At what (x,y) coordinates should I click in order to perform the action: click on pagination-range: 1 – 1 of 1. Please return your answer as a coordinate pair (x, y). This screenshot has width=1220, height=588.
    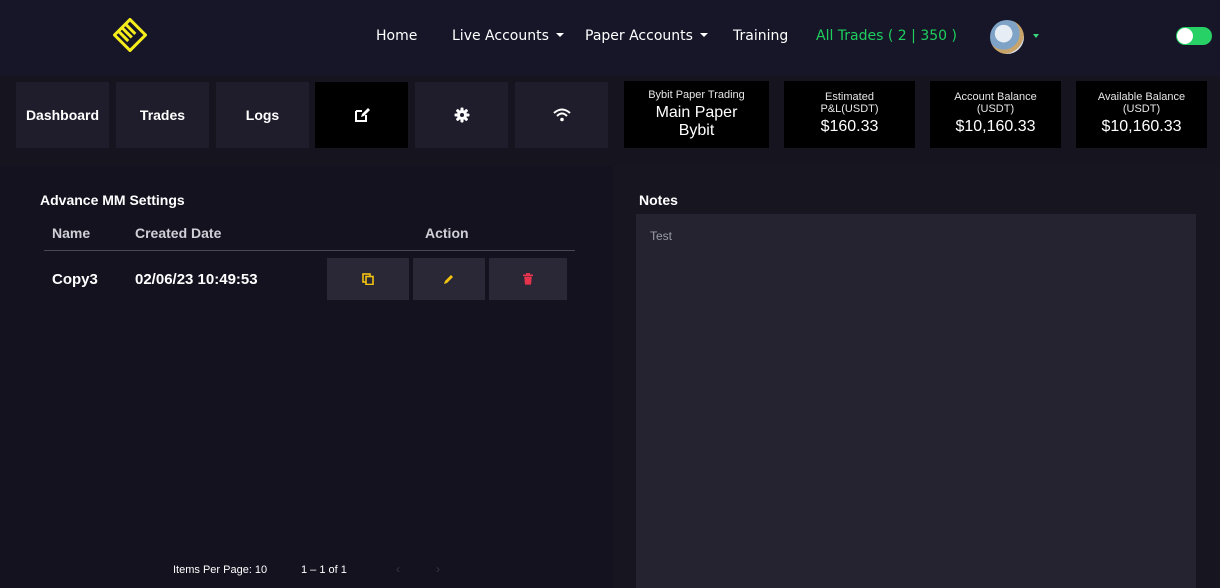
    Looking at the image, I should click on (324, 570).